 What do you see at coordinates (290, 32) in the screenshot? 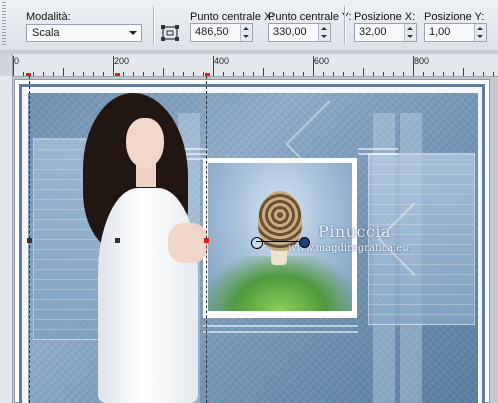
I see `pivot-y-value: 330,00` at bounding box center [290, 32].